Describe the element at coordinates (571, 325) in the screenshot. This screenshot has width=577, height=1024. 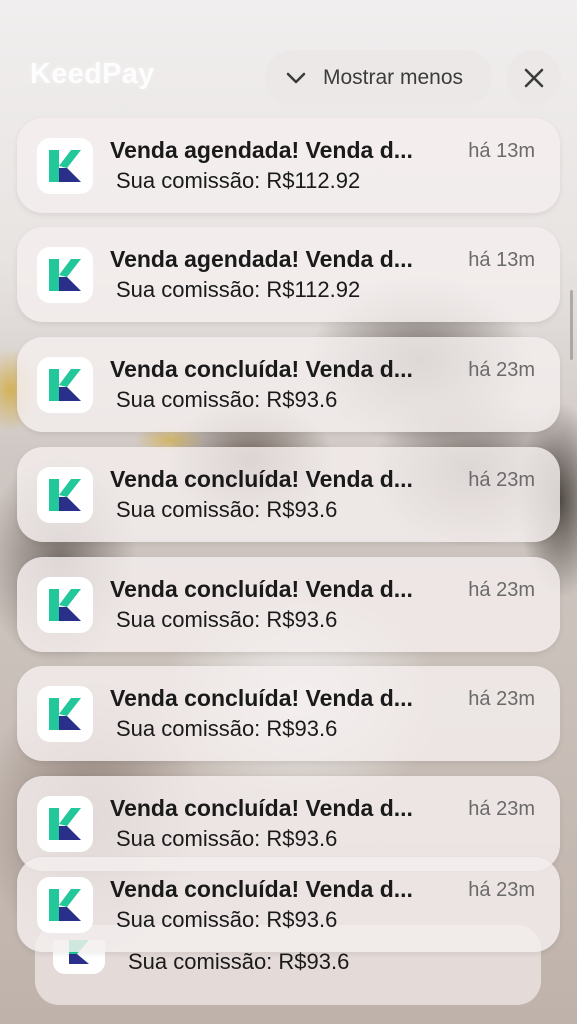
I see `scroll-indicator` at that location.